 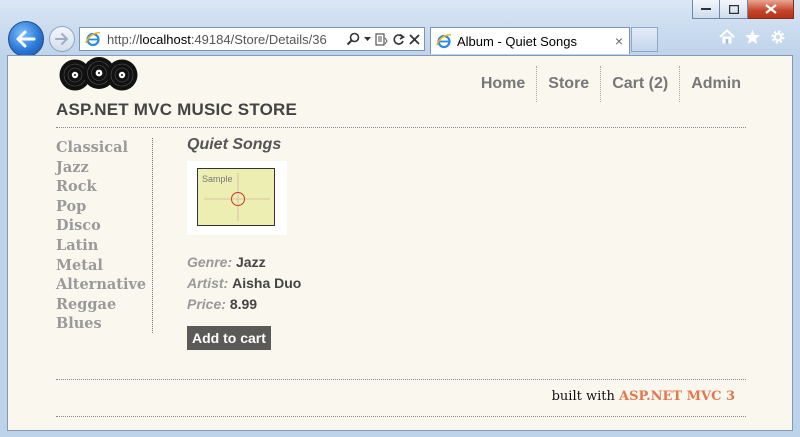 I want to click on header-divider, so click(x=401, y=127).